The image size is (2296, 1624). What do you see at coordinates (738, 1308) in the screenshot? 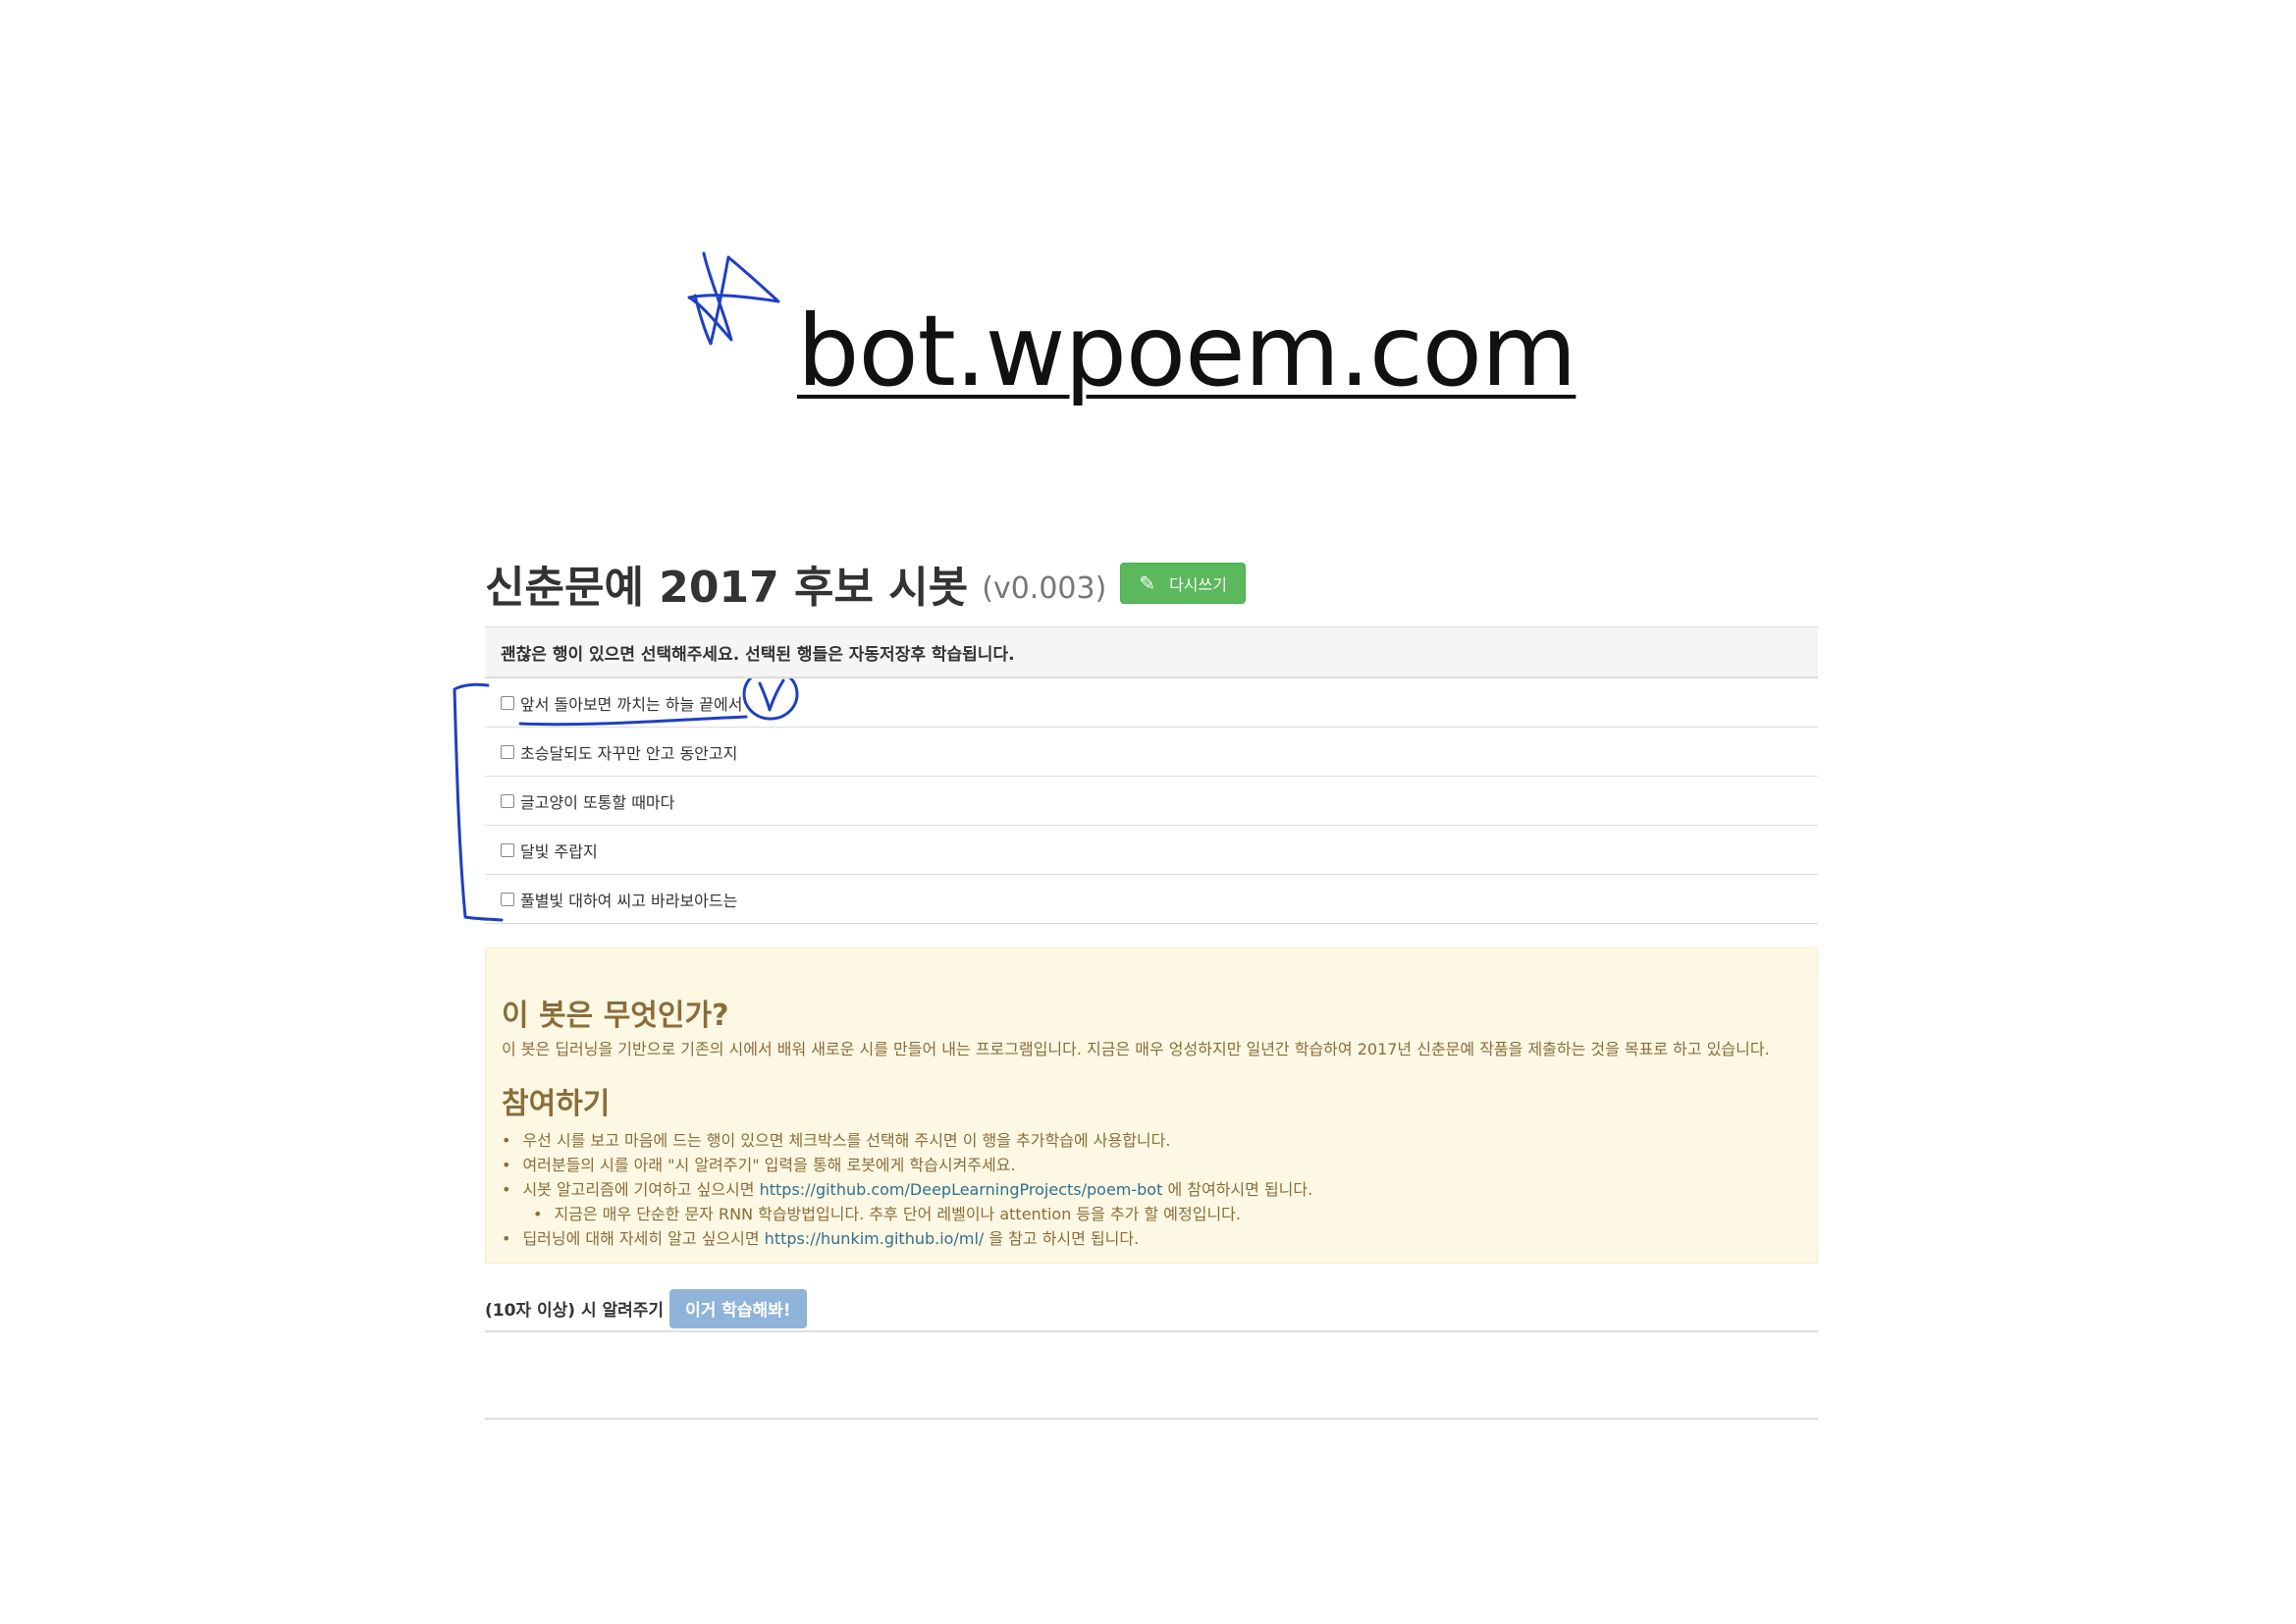
I see `learn-button: 이거 학습해봐!` at bounding box center [738, 1308].